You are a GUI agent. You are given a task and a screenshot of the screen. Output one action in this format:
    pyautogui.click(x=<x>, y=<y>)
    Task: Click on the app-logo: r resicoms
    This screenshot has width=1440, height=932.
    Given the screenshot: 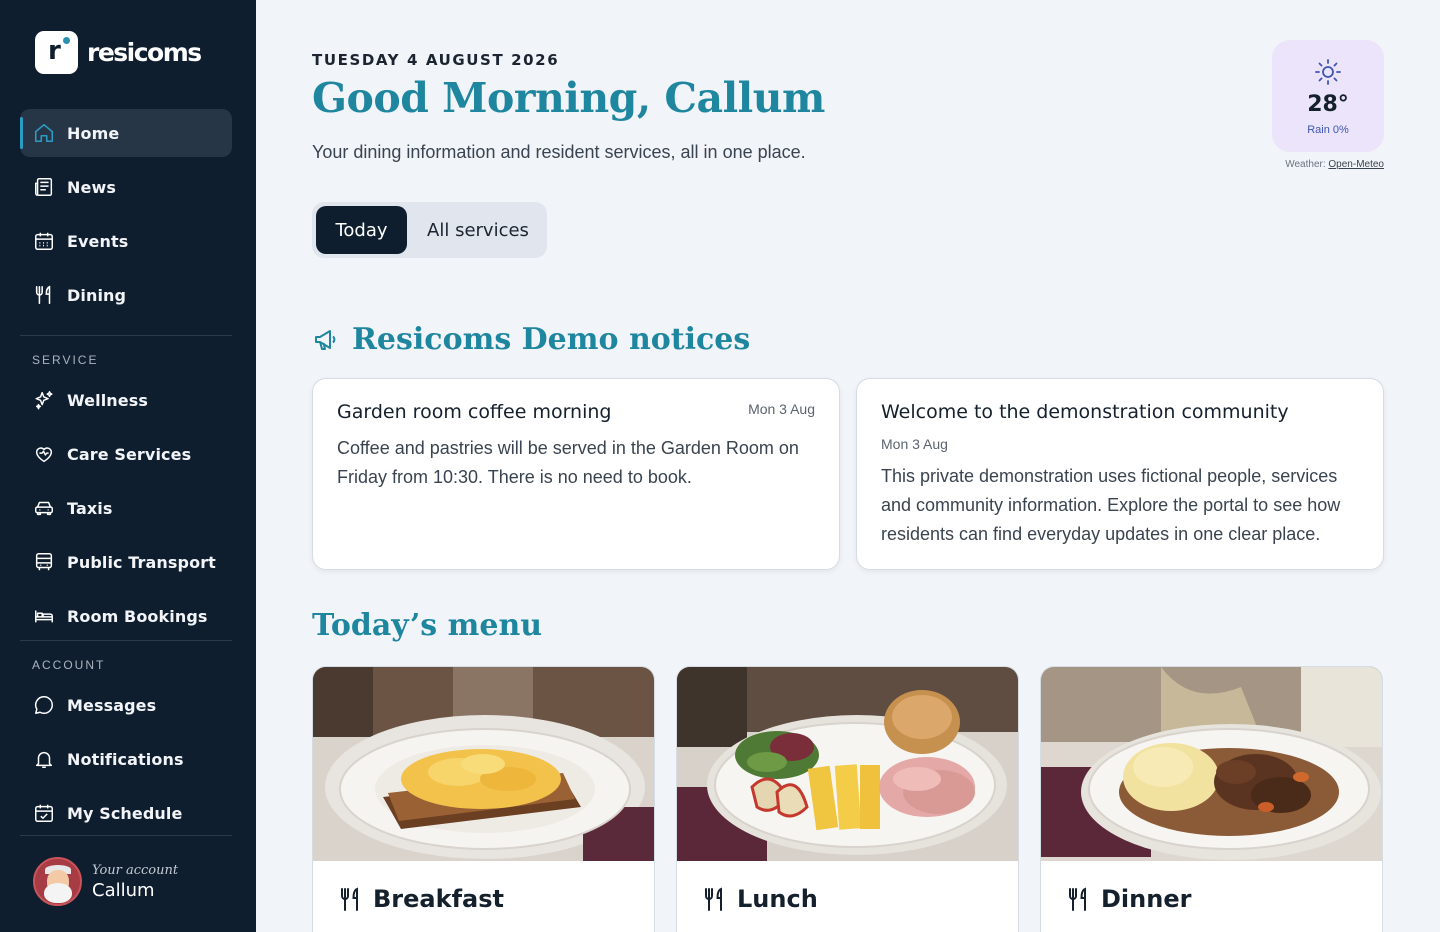 What is the action you would take?
    pyautogui.click(x=118, y=52)
    